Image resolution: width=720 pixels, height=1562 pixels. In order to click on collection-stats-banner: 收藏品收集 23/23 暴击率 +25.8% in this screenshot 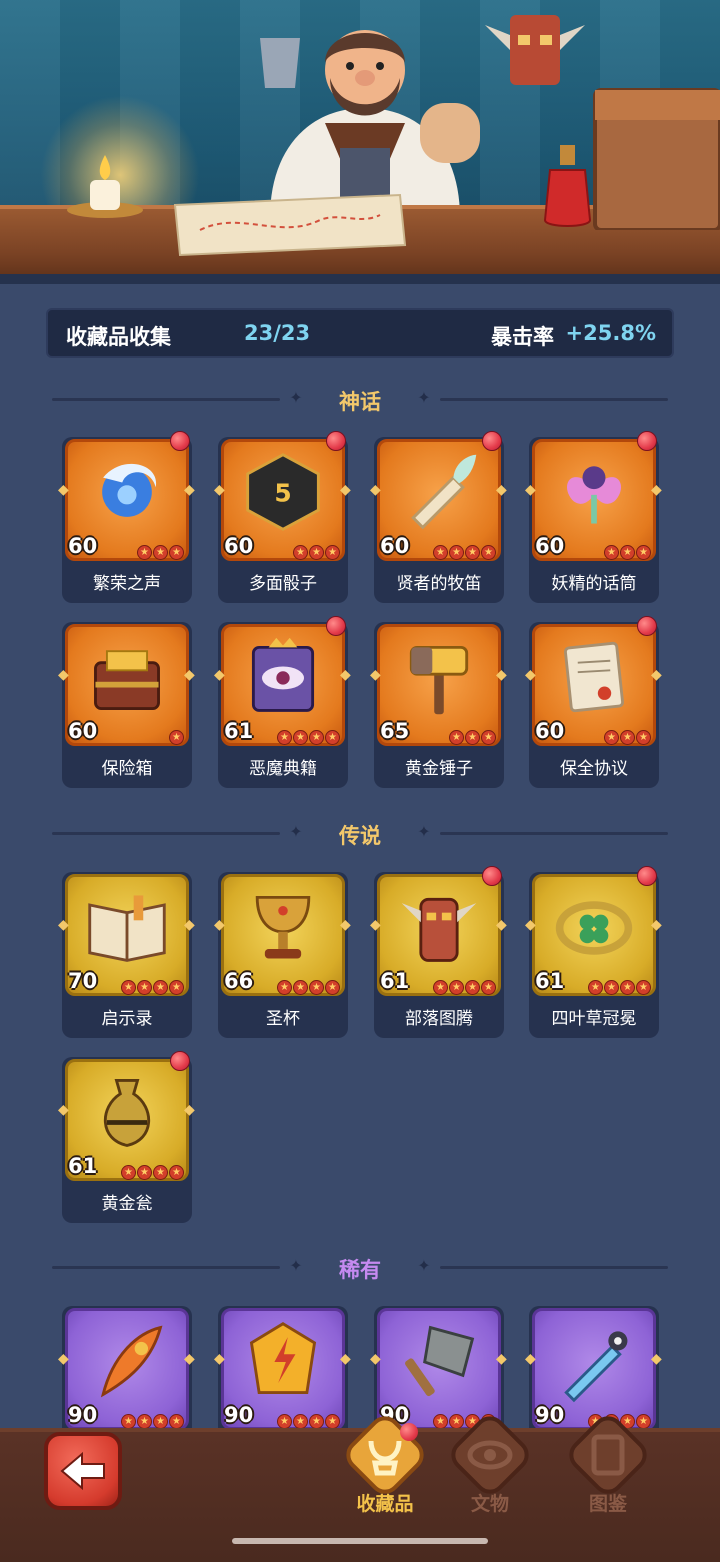, I will do `click(360, 333)`.